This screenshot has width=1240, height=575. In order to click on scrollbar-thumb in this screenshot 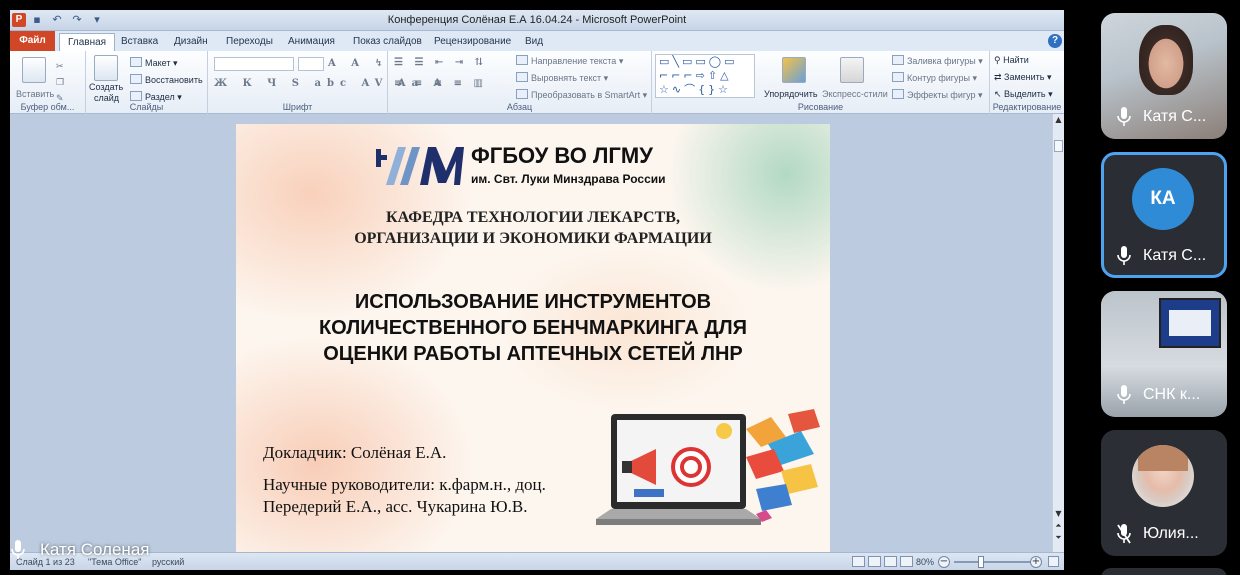, I will do `click(1058, 146)`.